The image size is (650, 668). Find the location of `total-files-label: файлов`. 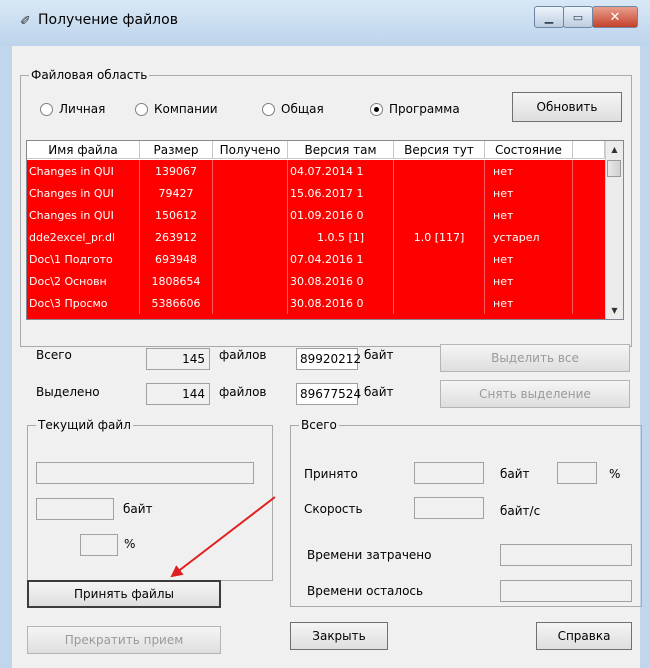

total-files-label: файлов is located at coordinates (243, 355).